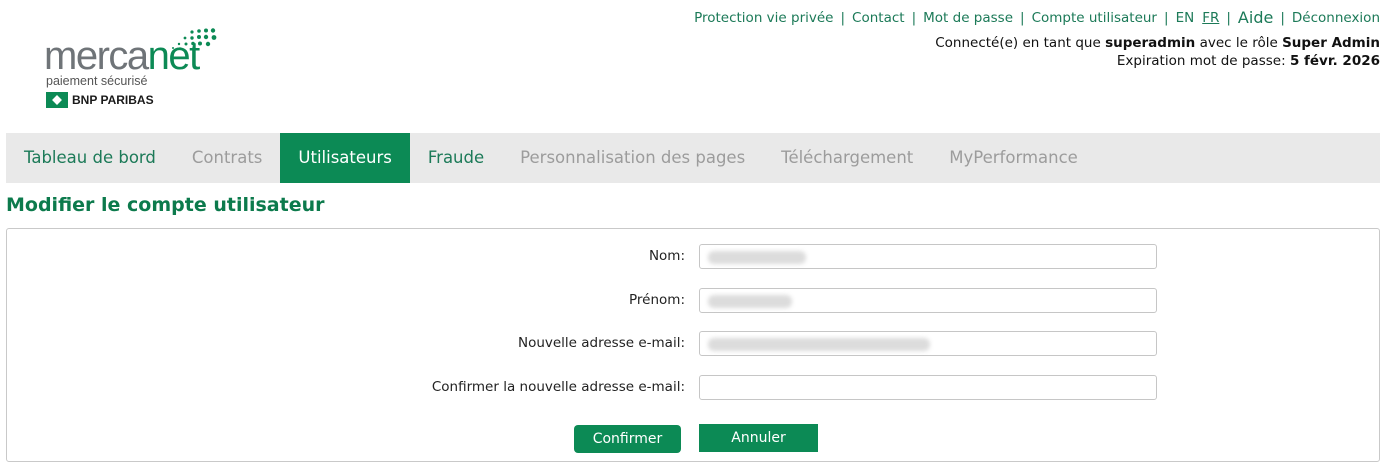 The height and width of the screenshot is (476, 1392). I want to click on tab-page-customization: Personnalisation des pages, so click(632, 158).